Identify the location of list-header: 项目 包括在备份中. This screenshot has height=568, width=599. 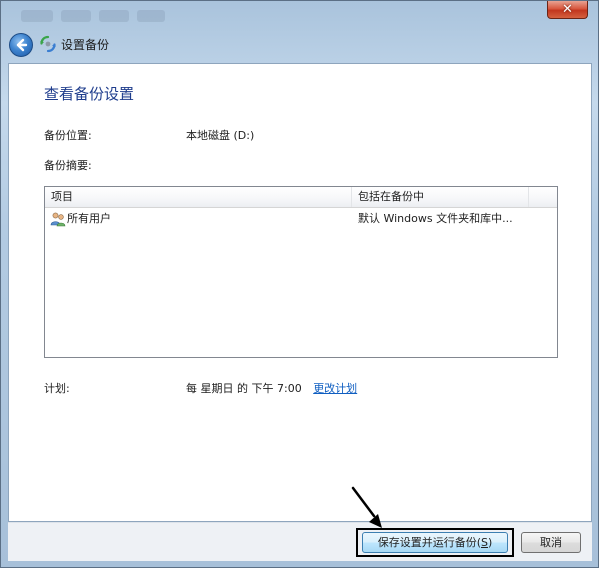
(301, 197).